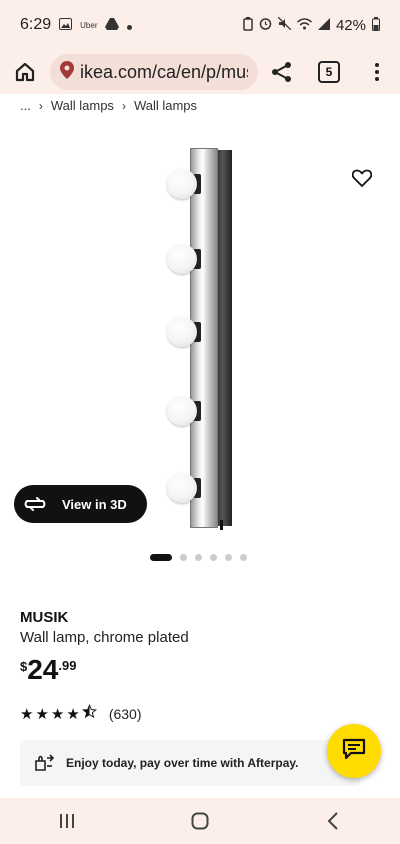  Describe the element at coordinates (161, 557) in the screenshot. I see `carousel-dot-active` at that location.